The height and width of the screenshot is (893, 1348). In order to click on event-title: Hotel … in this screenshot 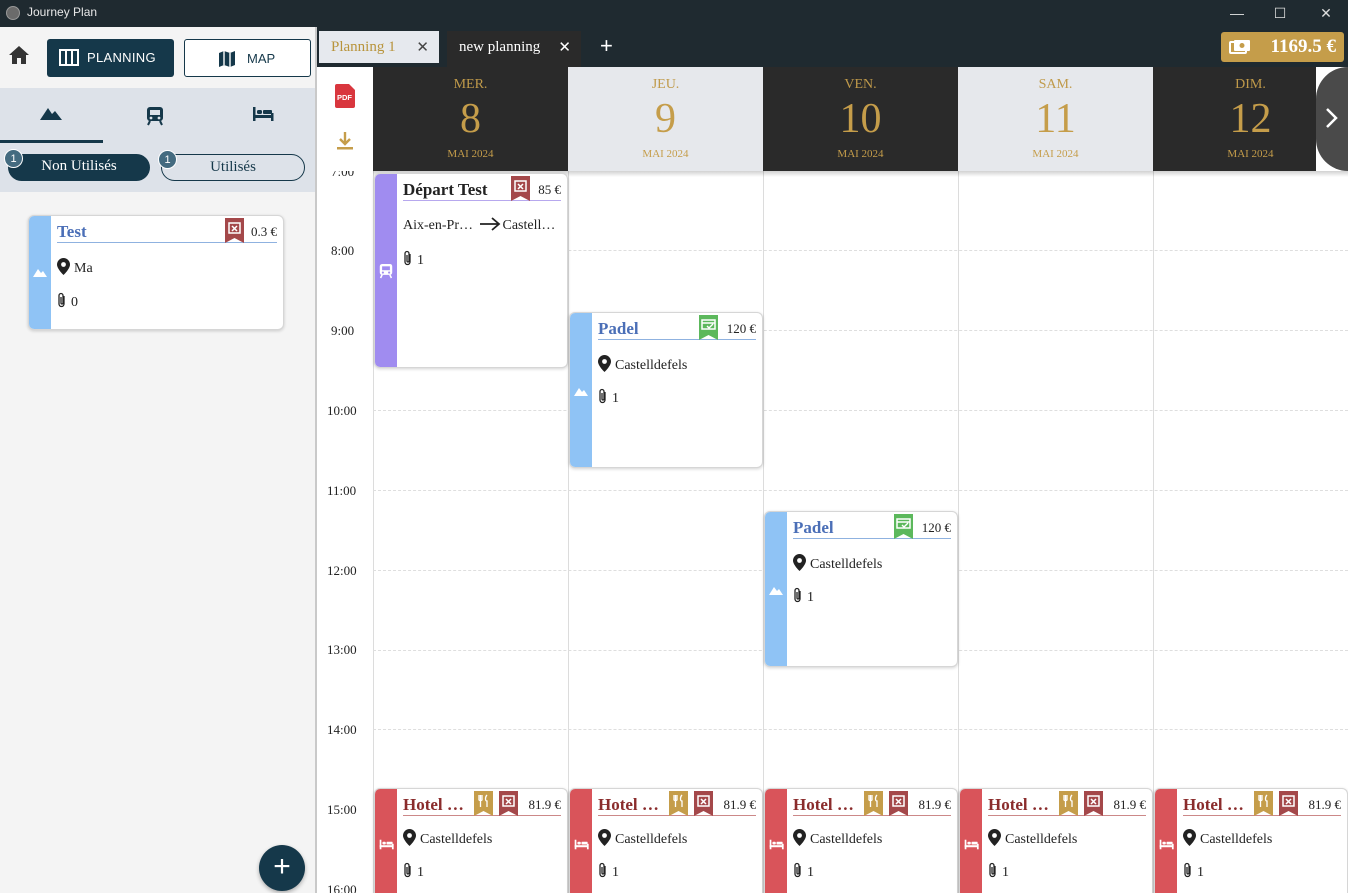, I will do `click(1213, 804)`.